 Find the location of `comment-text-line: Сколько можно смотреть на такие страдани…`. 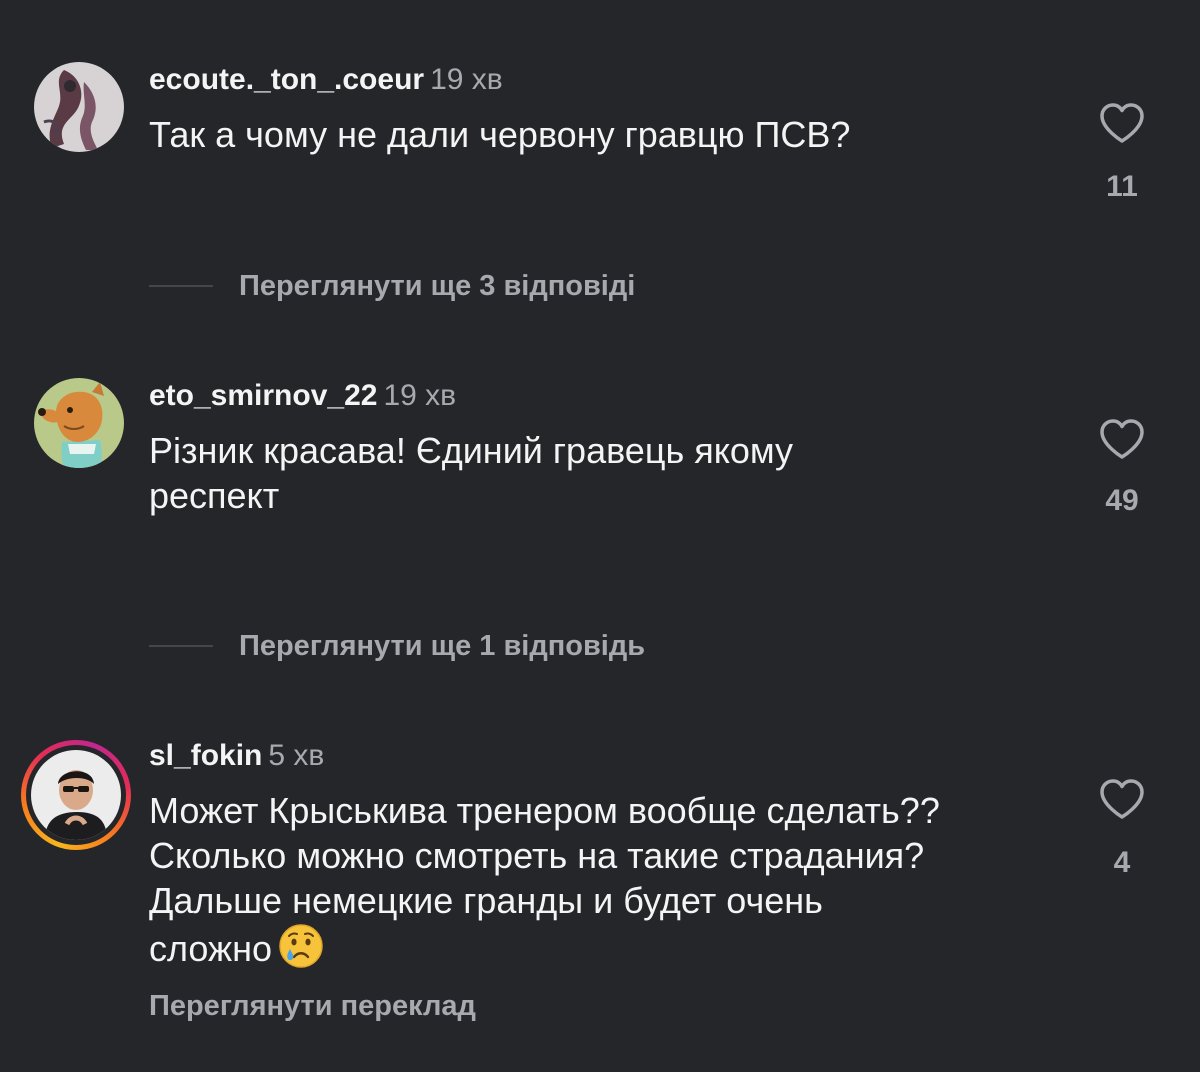

comment-text-line: Сколько можно смотреть на такие страдани… is located at coordinates (537, 855).